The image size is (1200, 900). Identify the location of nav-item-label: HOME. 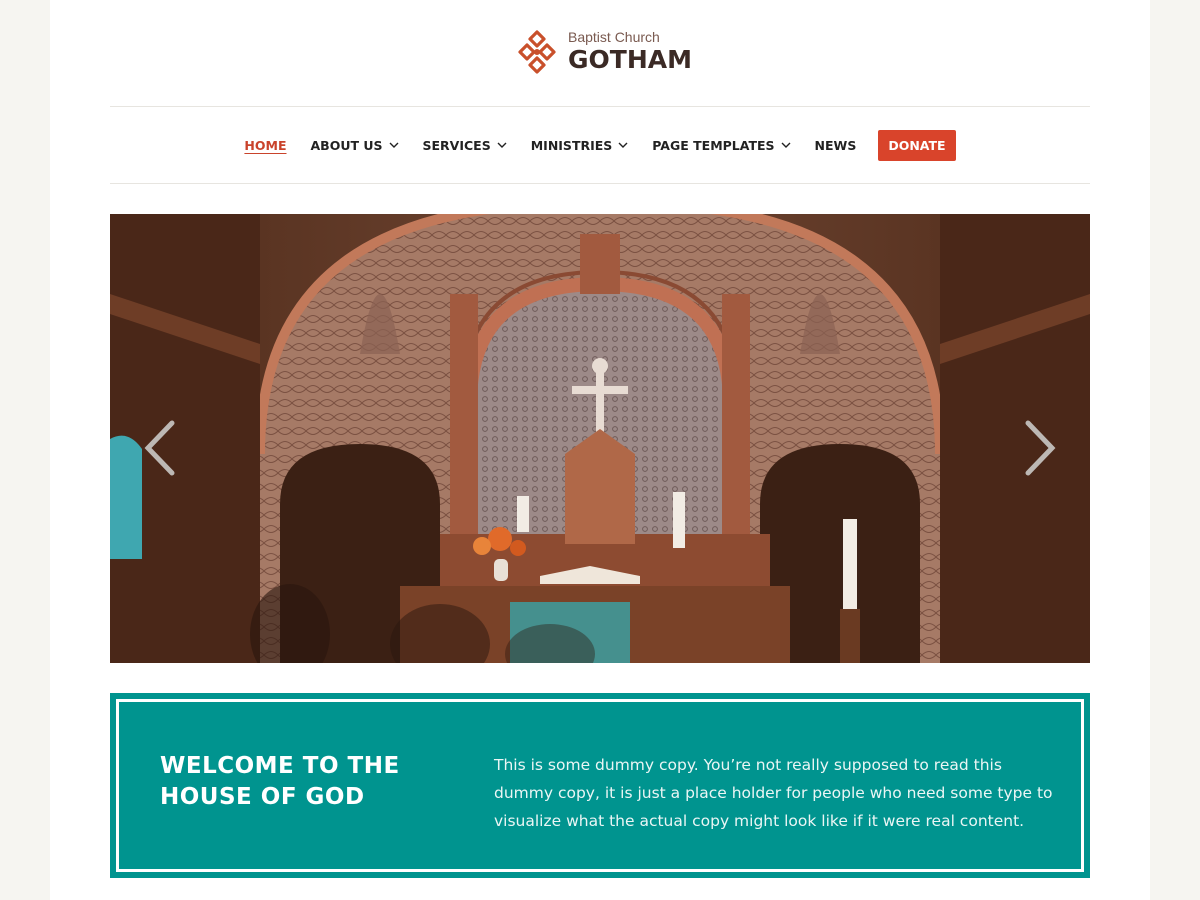
(265, 145).